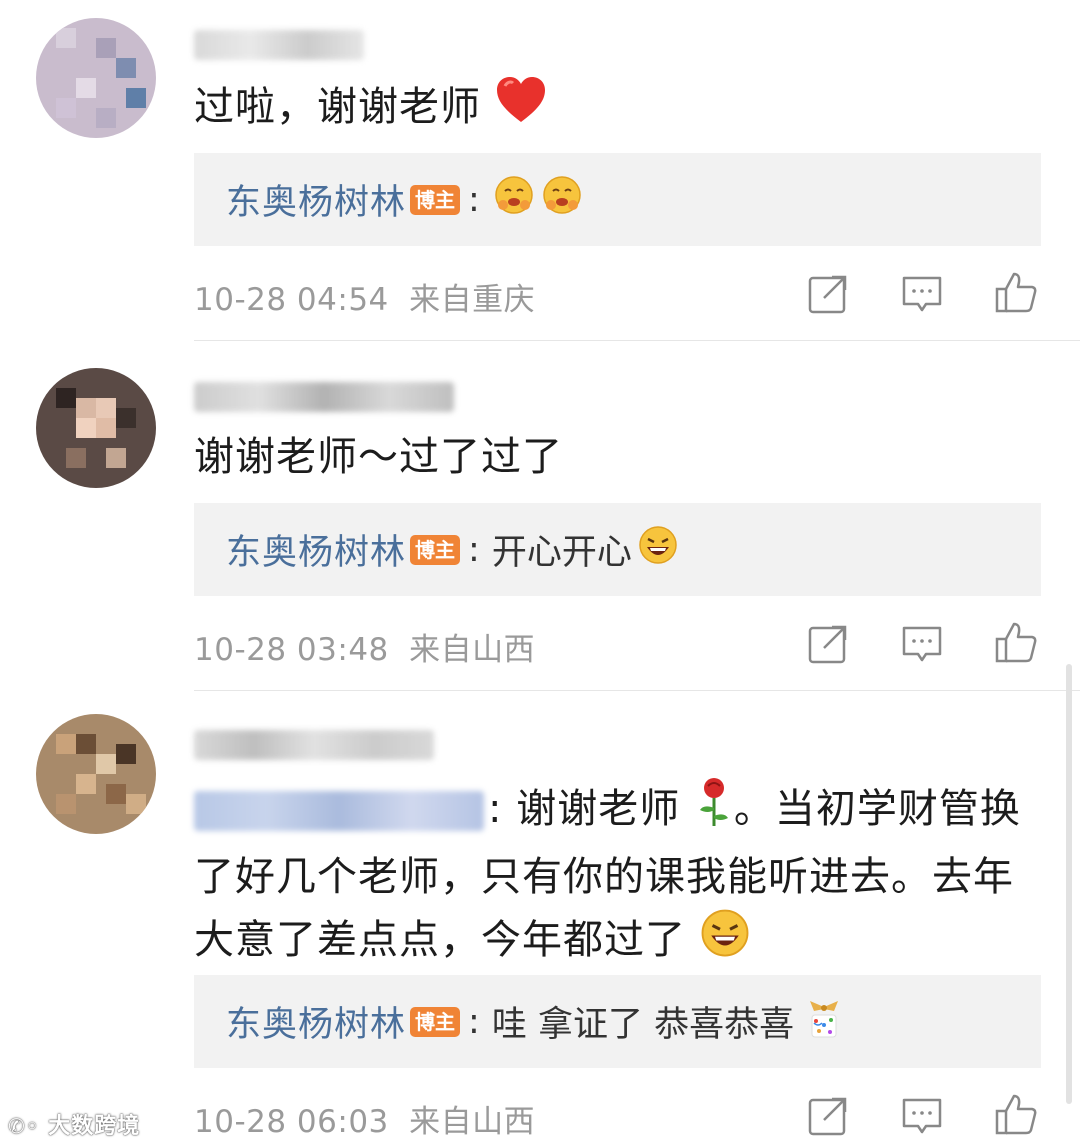 The height and width of the screenshot is (1144, 1080). I want to click on timestamp: 10-28 06:03, so click(291, 1122).